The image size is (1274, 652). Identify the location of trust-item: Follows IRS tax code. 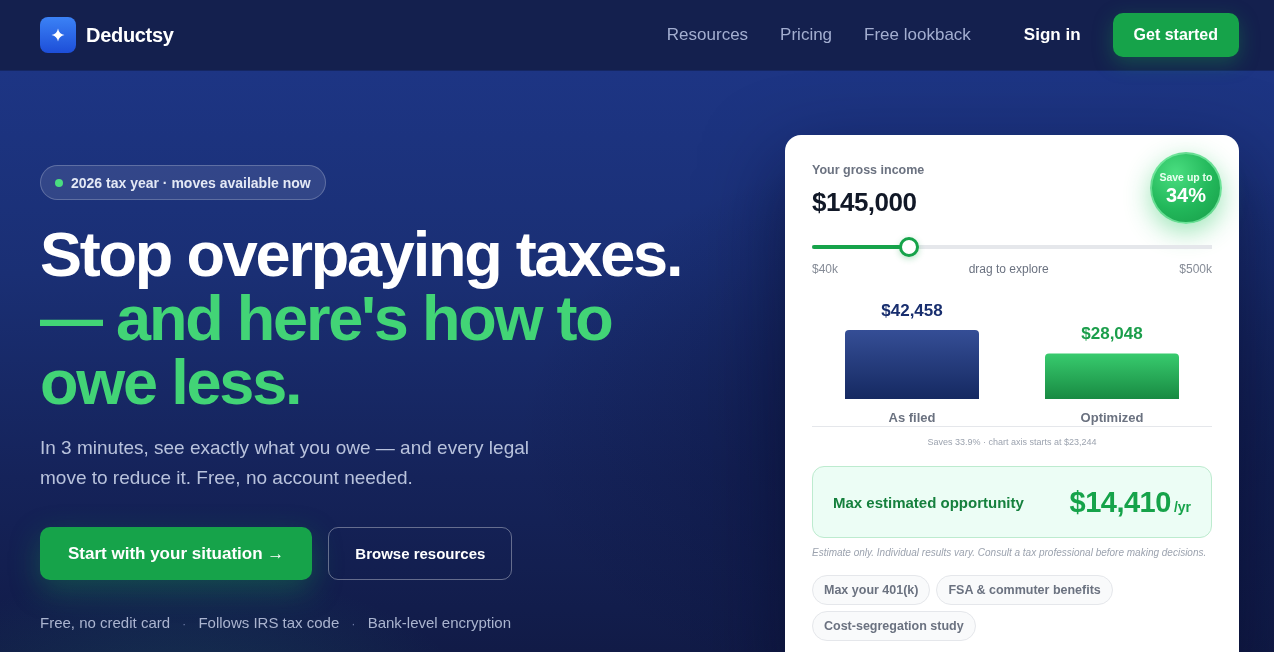
(269, 623).